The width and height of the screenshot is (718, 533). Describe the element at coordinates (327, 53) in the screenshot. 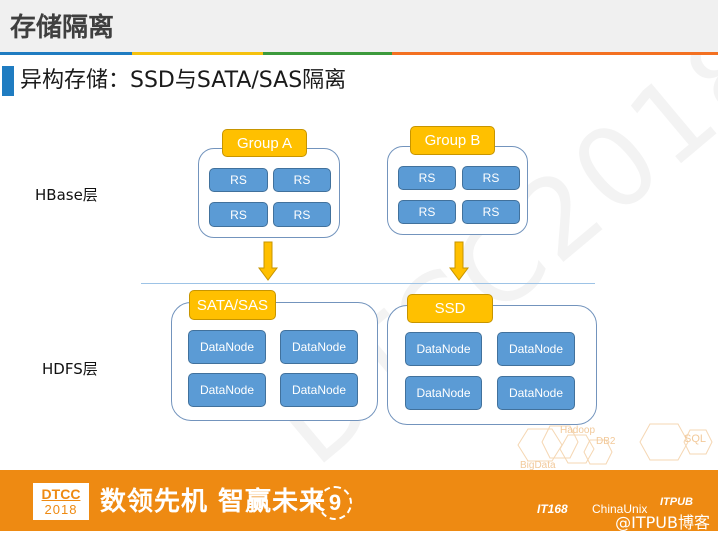

I see `header-stripe-green` at that location.